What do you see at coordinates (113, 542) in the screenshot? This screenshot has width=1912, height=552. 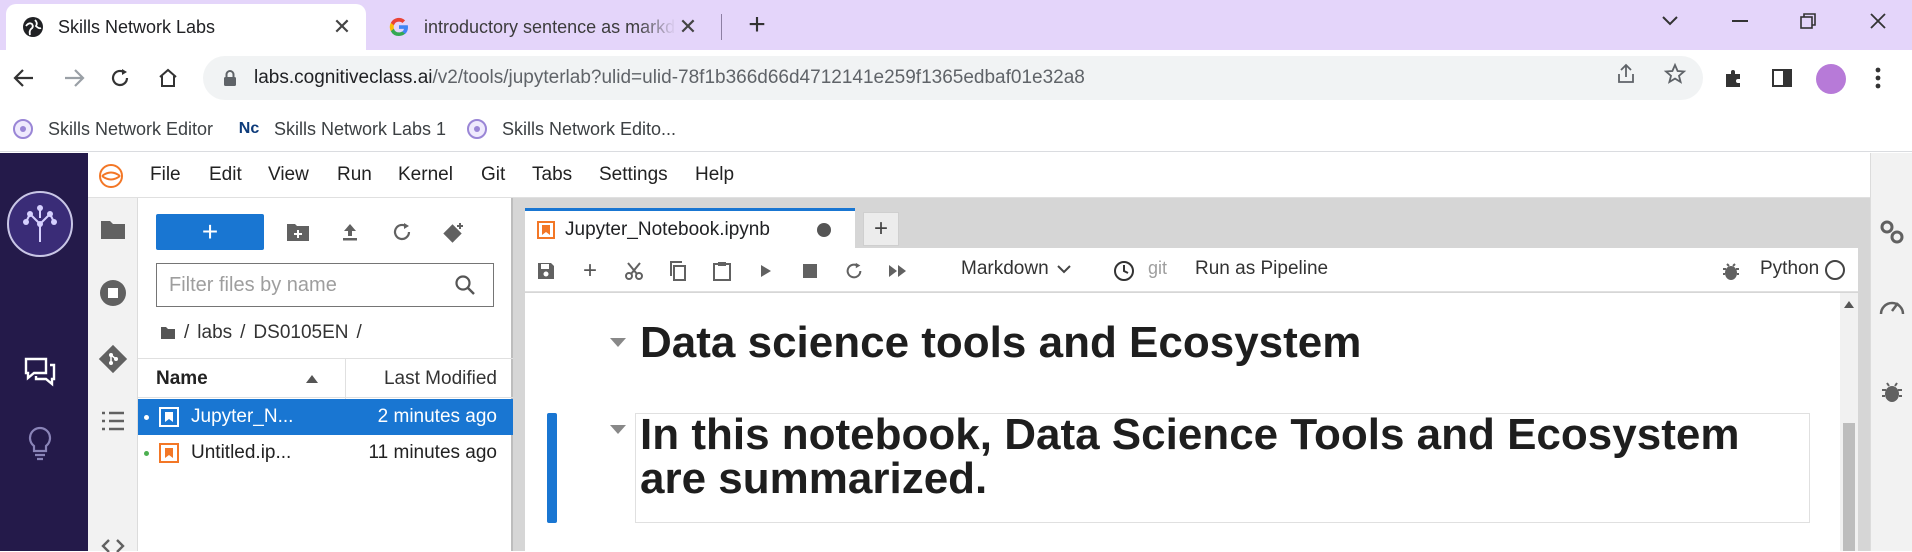 I see `code-icon` at bounding box center [113, 542].